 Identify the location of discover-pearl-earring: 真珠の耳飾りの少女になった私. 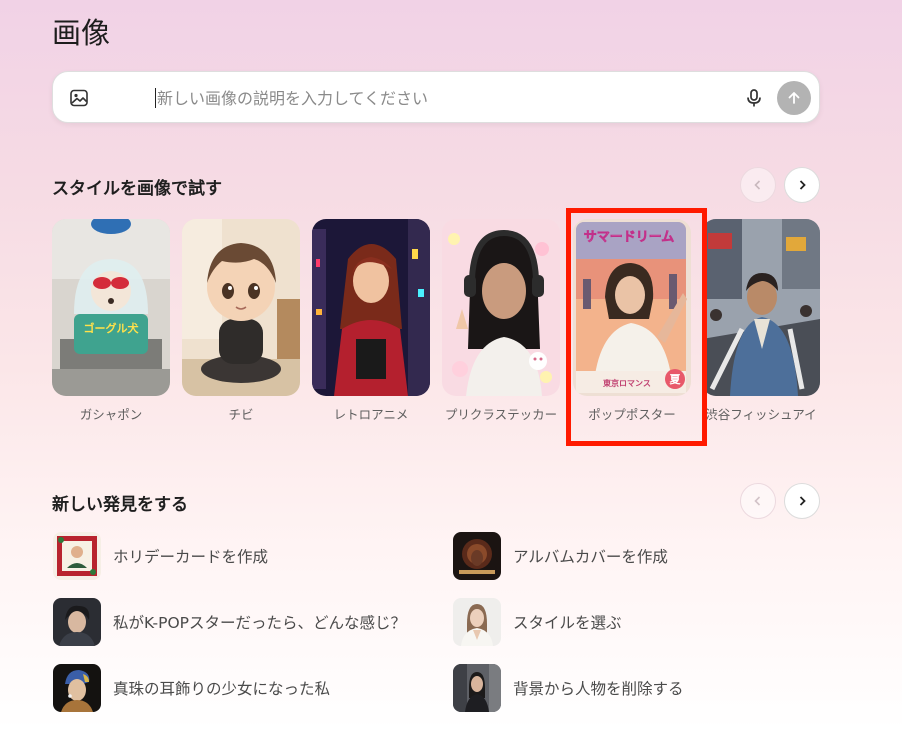
(191, 688).